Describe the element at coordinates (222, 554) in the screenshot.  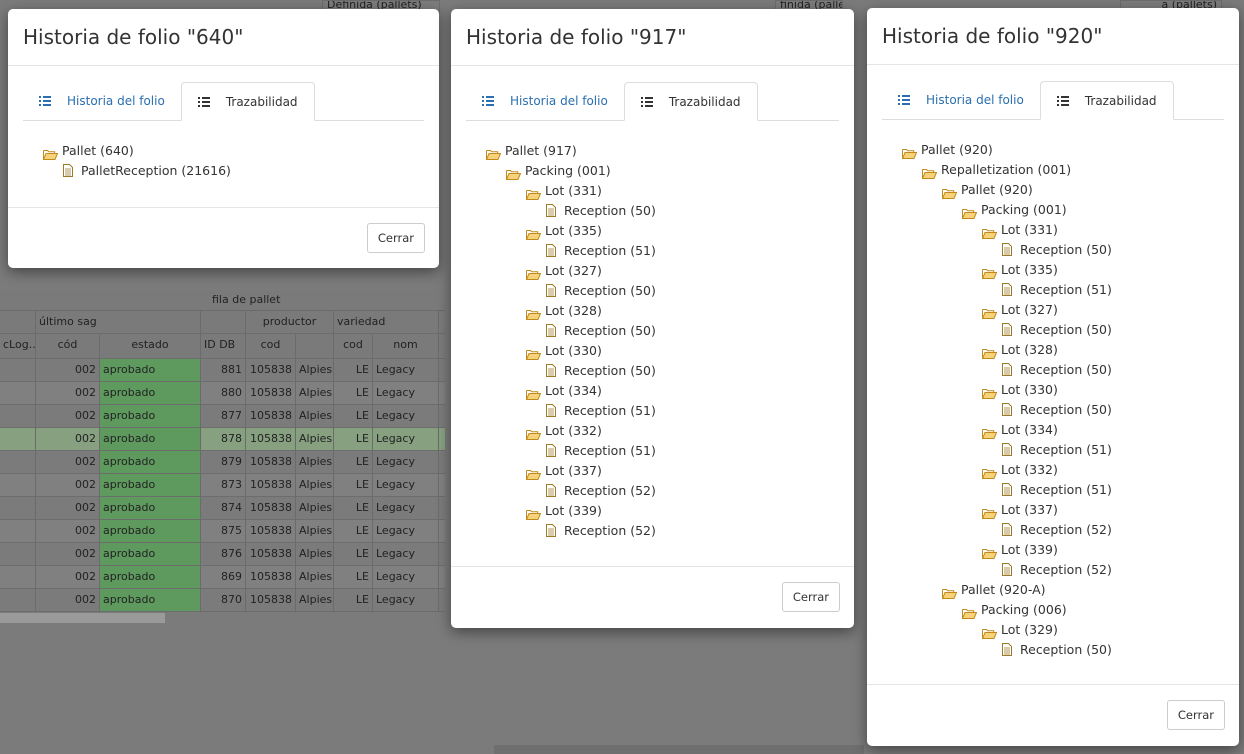
I see `table-row: 002 aprobado 876 105838 Alpies LE Legacy` at that location.